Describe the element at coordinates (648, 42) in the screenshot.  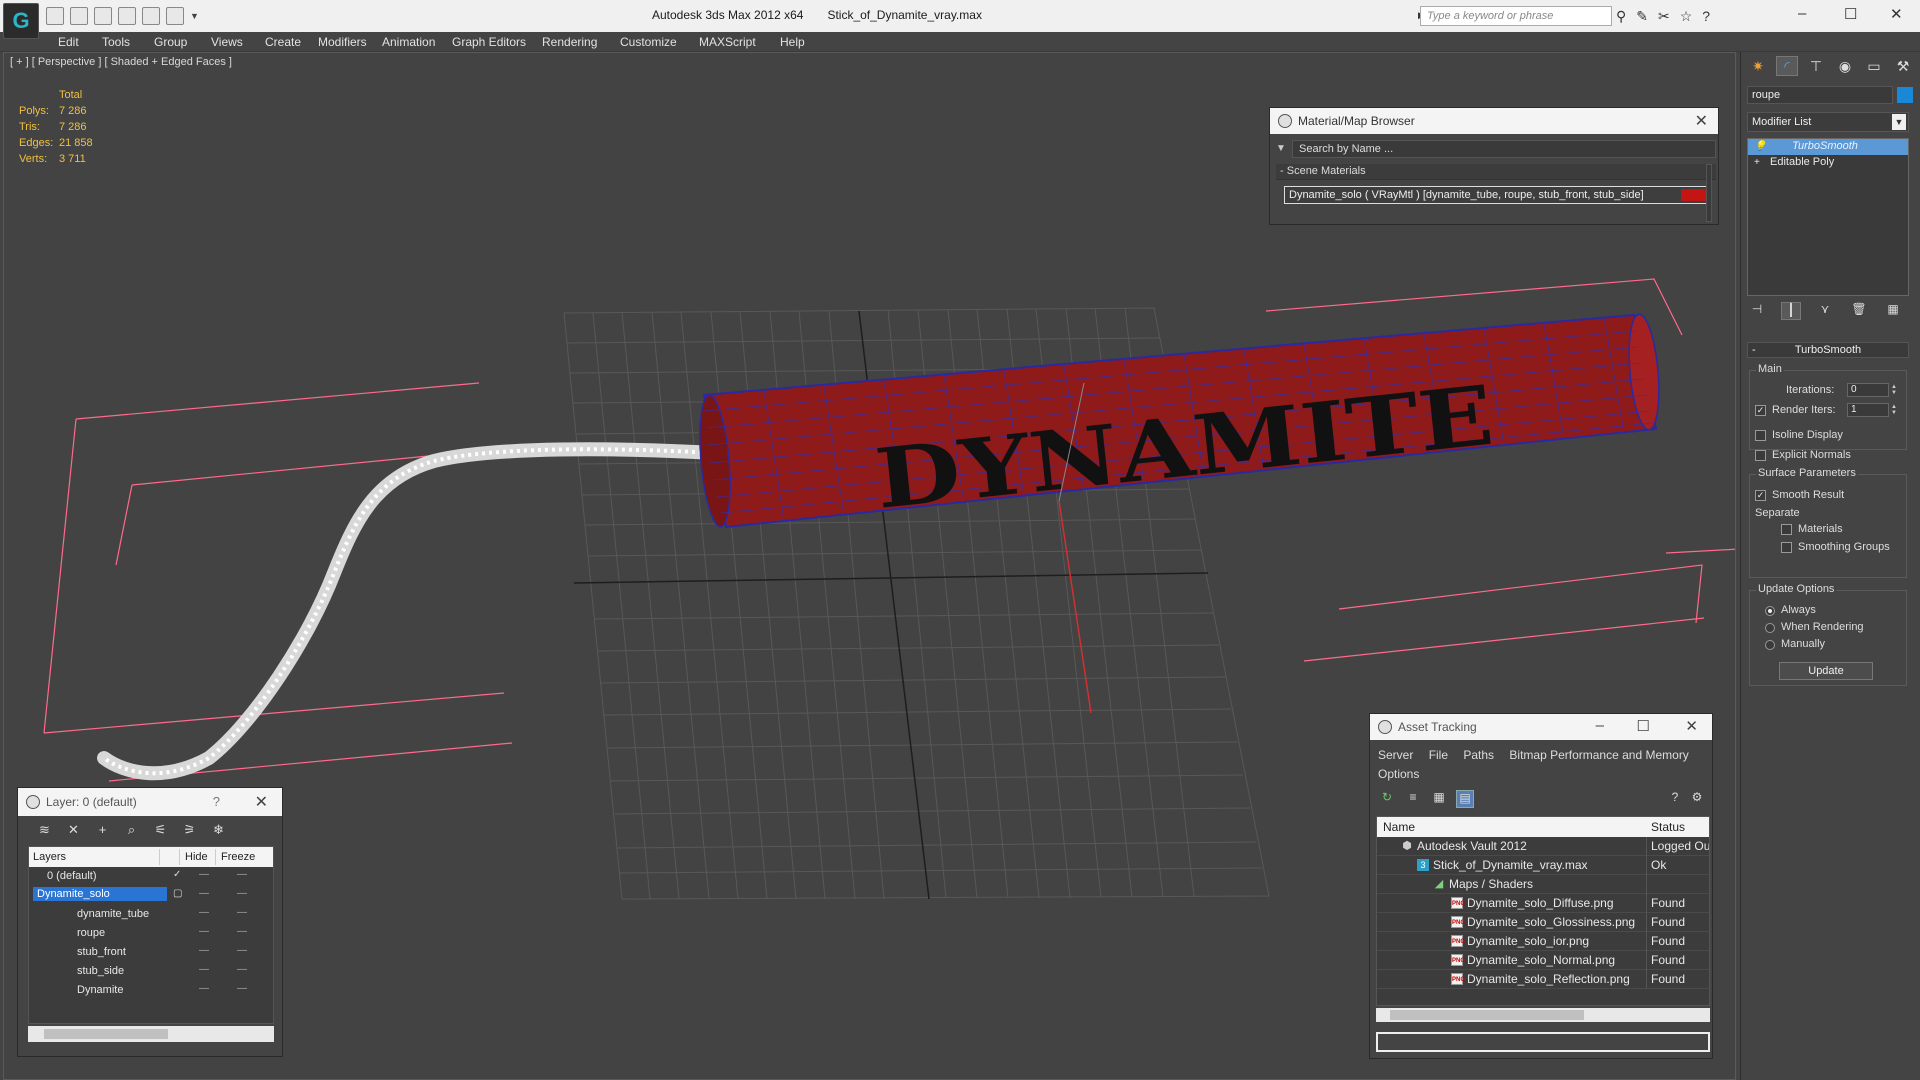
I see `menu-customize: Customize` at that location.